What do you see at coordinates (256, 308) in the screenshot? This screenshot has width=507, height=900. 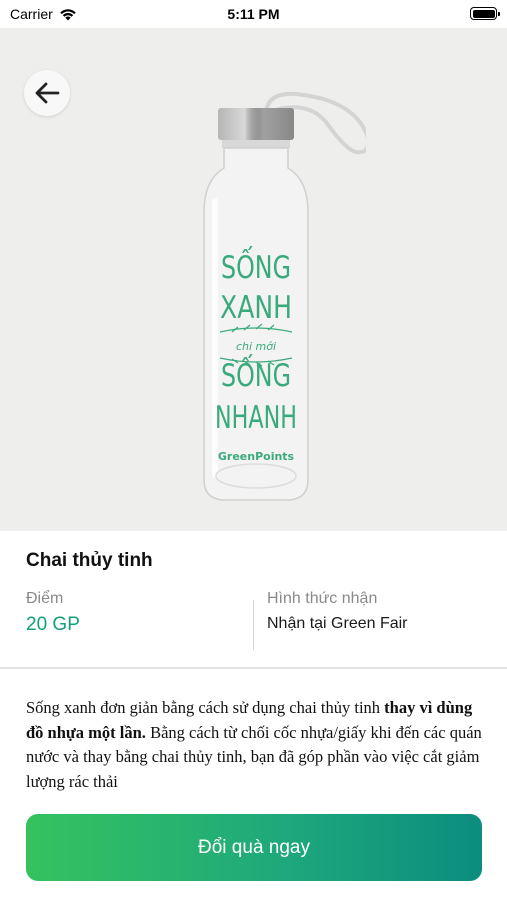 I see `bottle-print-line2: XANH` at bounding box center [256, 308].